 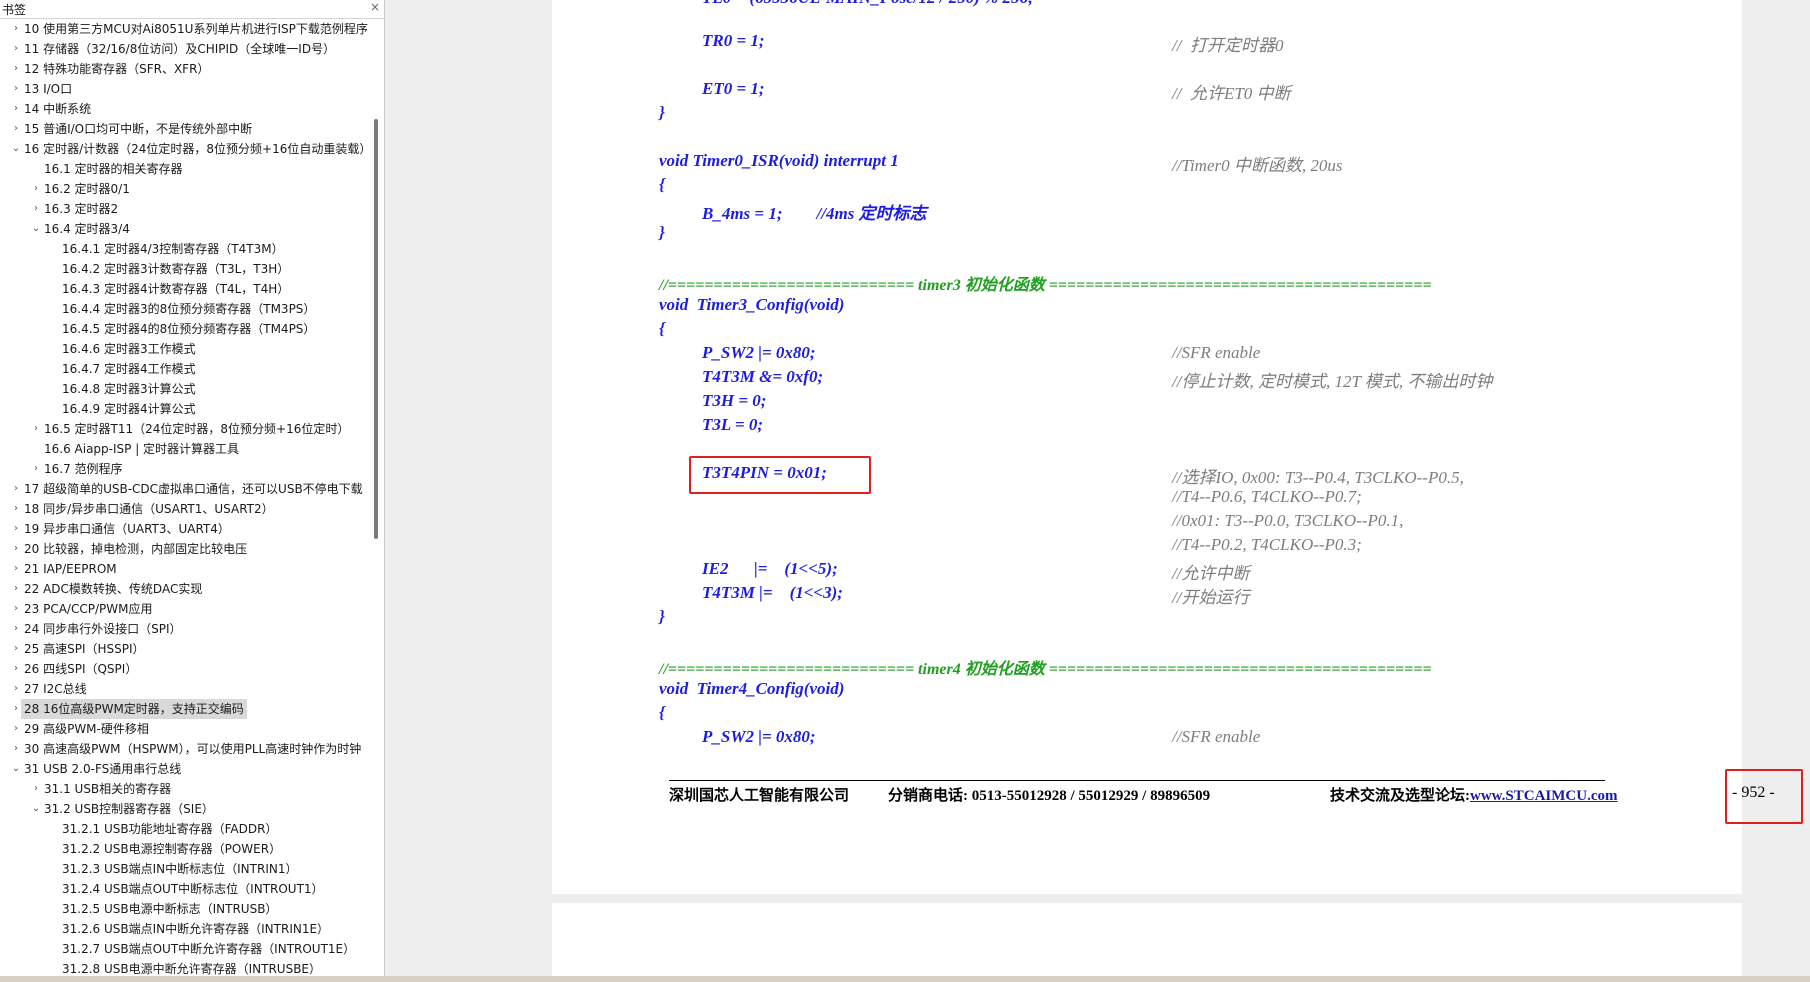 What do you see at coordinates (176, 269) in the screenshot?
I see `bookmark-label: 16.4.2 定时器3计数寄存器（T3L，T3H）` at bounding box center [176, 269].